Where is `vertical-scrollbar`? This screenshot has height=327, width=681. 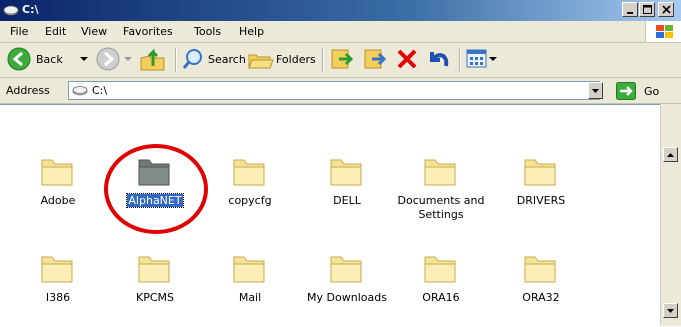 vertical-scrollbar is located at coordinates (670, 215).